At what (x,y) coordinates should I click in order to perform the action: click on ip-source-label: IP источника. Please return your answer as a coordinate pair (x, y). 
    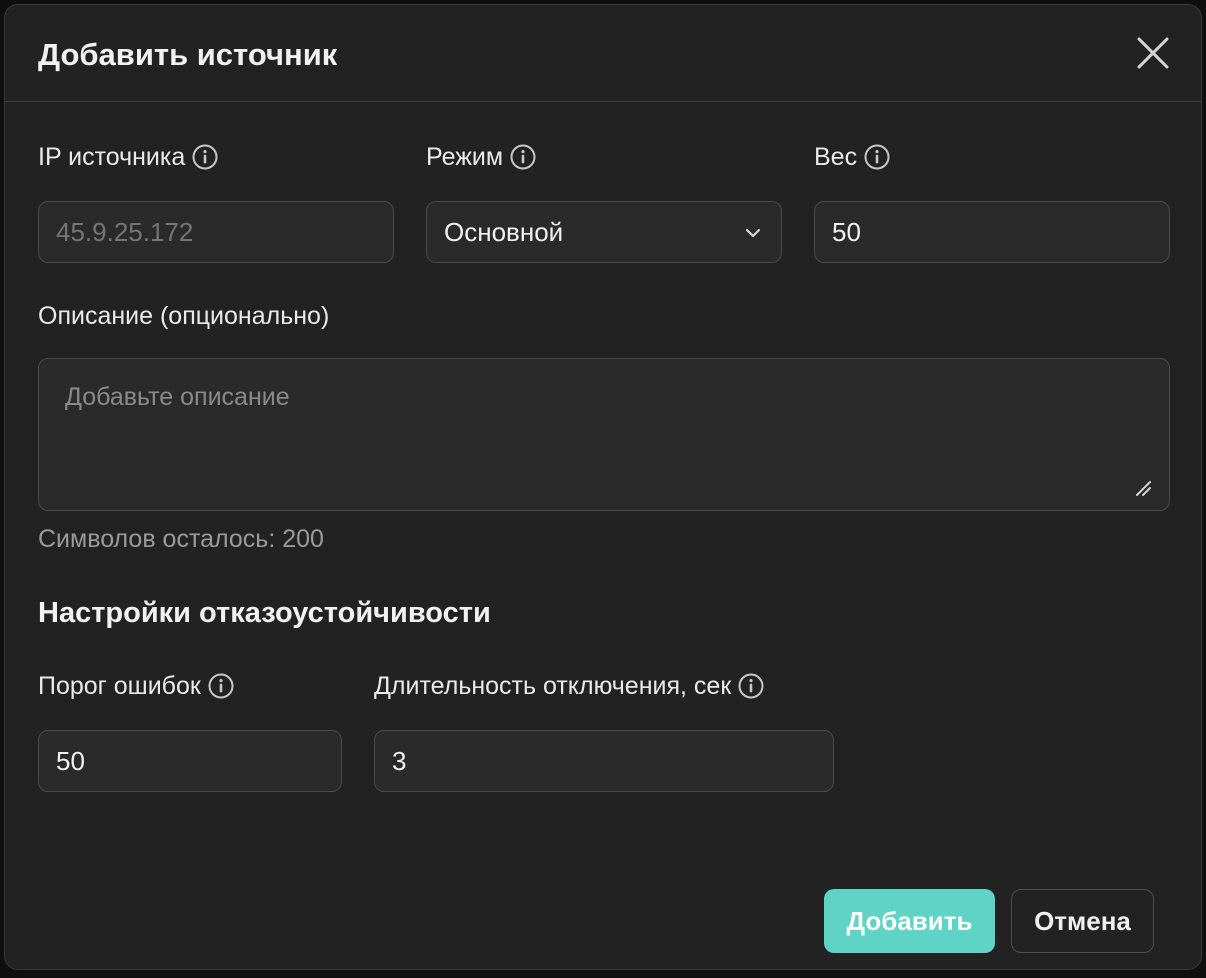
    Looking at the image, I should click on (128, 157).